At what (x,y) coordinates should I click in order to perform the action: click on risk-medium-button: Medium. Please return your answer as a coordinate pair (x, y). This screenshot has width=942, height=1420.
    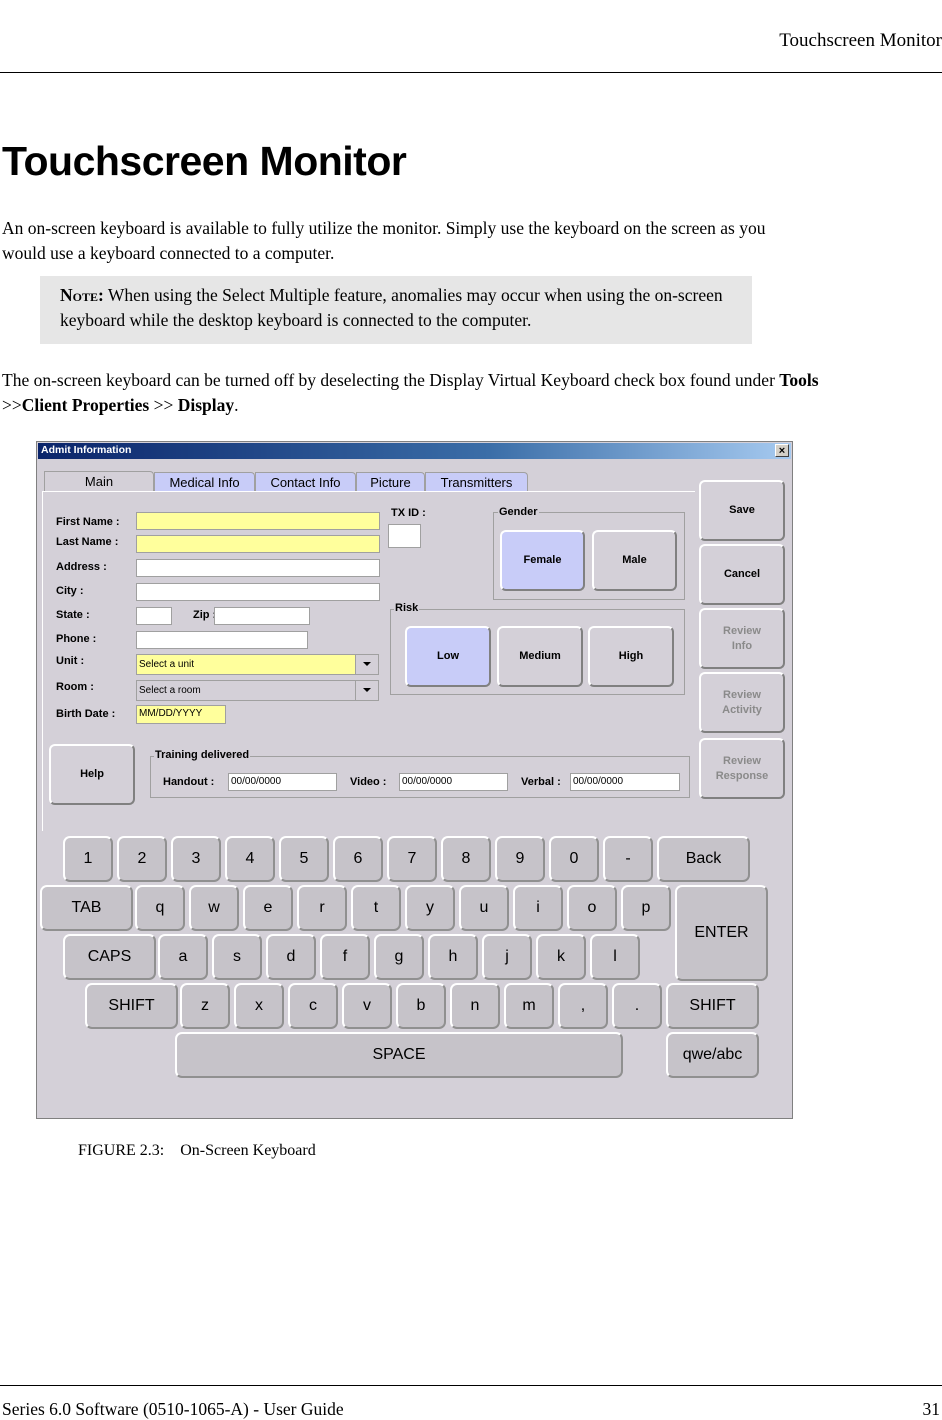
    Looking at the image, I should click on (540, 656).